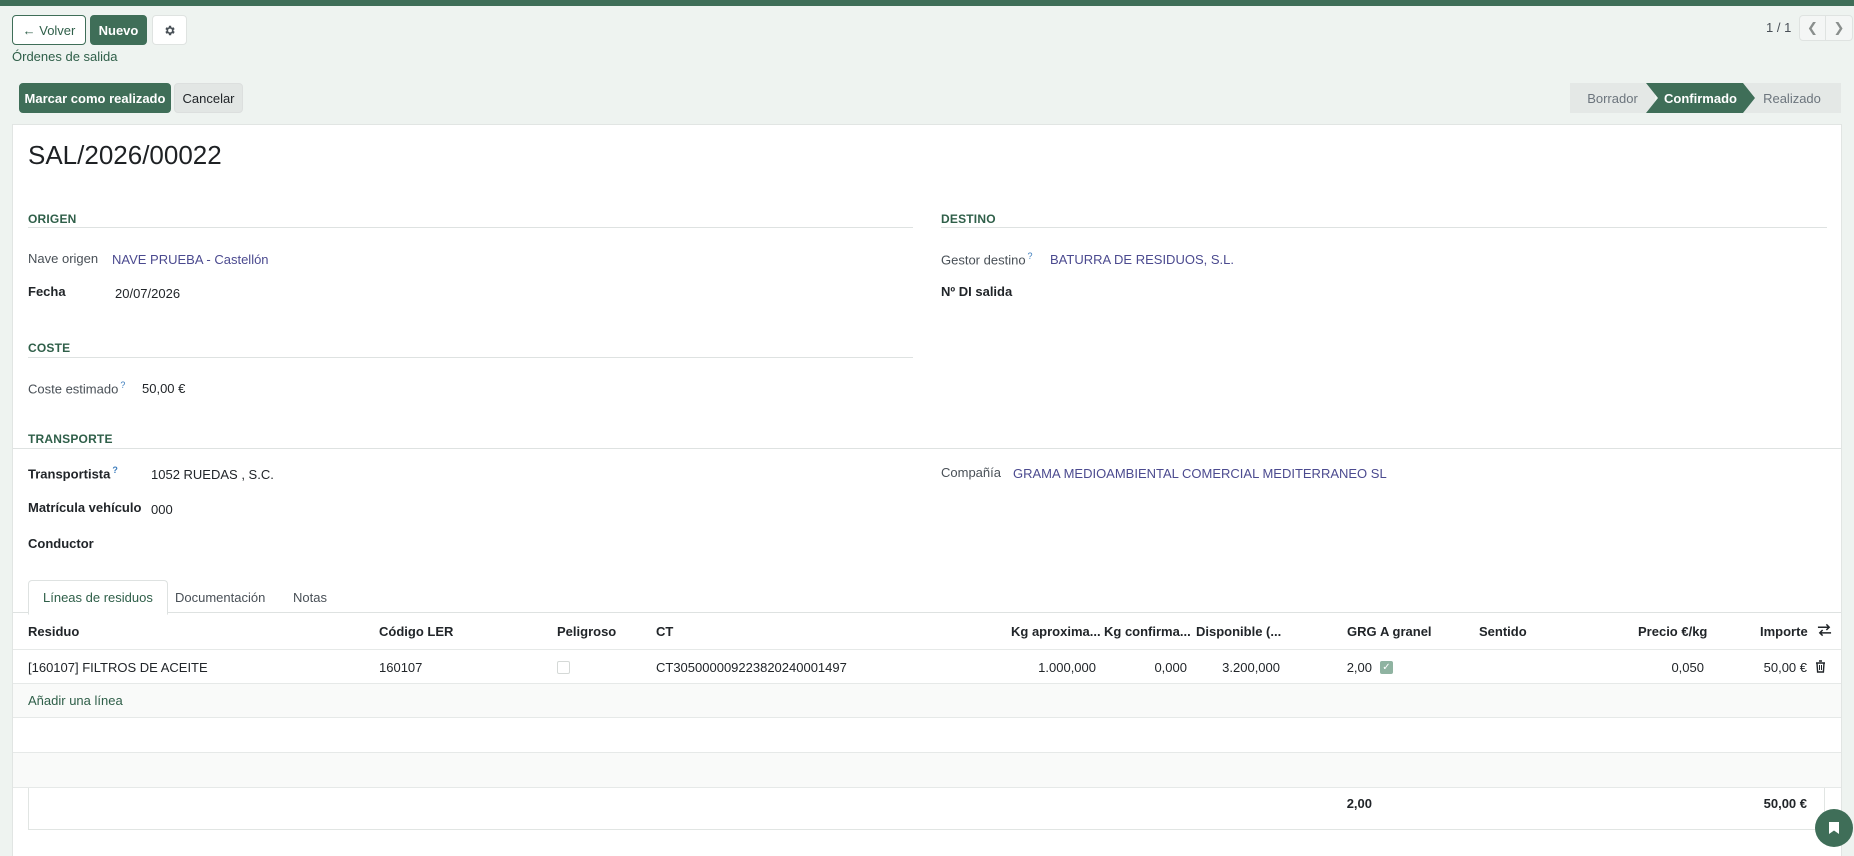 This screenshot has width=1854, height=856. What do you see at coordinates (147, 293) in the screenshot?
I see `fecha-field: 20/07/2026` at bounding box center [147, 293].